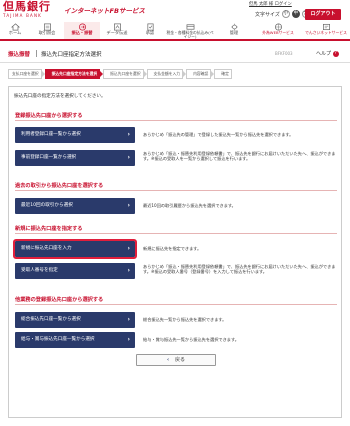  What do you see at coordinates (176, 300) in the screenshot?
I see `section-heading: 他業務の登録振込先口座から選択する` at bounding box center [176, 300].